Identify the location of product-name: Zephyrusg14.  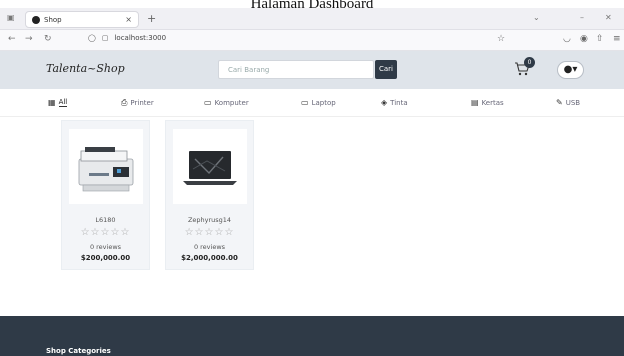
(209, 220).